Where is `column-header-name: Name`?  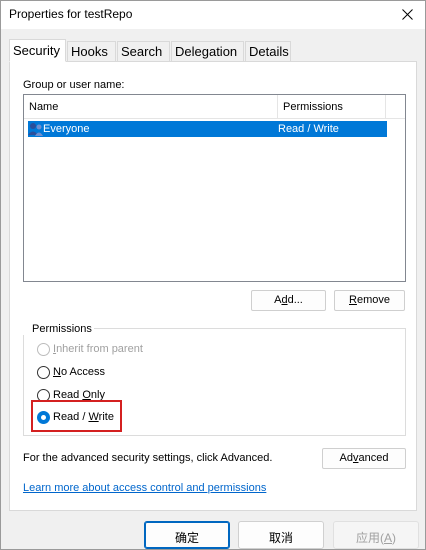 column-header-name: Name is located at coordinates (151, 107).